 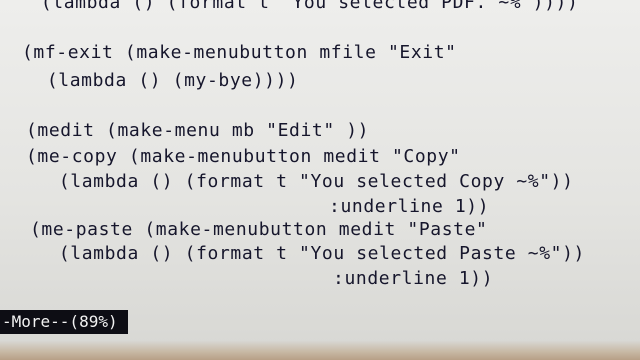 I want to click on code-line-4: (medit (make-menu mb "Edit" )), so click(x=198, y=130).